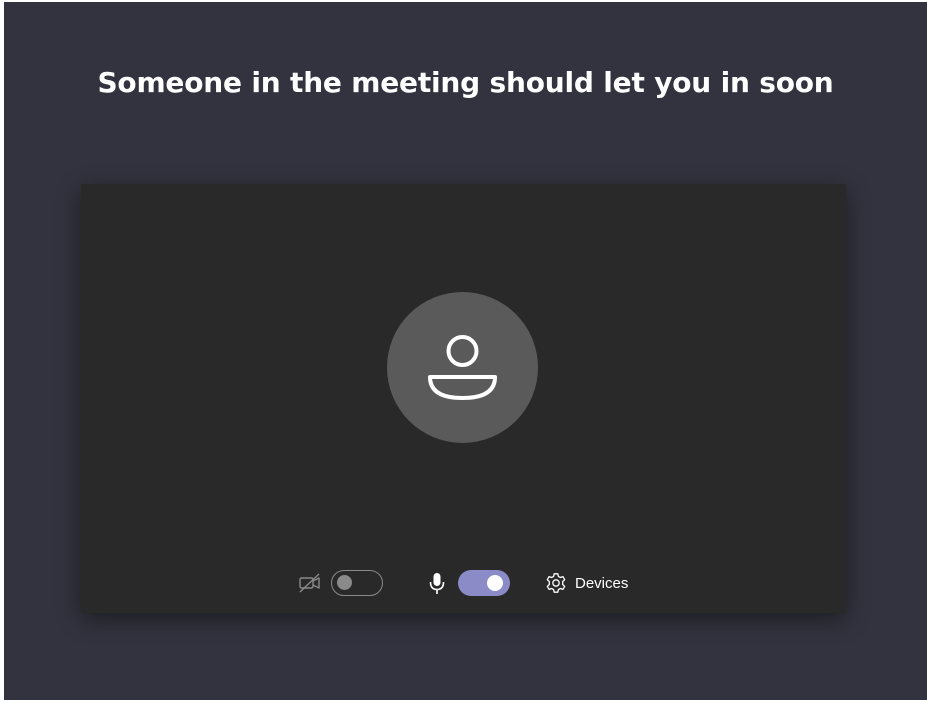 The width and height of the screenshot is (927, 702). I want to click on microphone-icon, so click(437, 583).